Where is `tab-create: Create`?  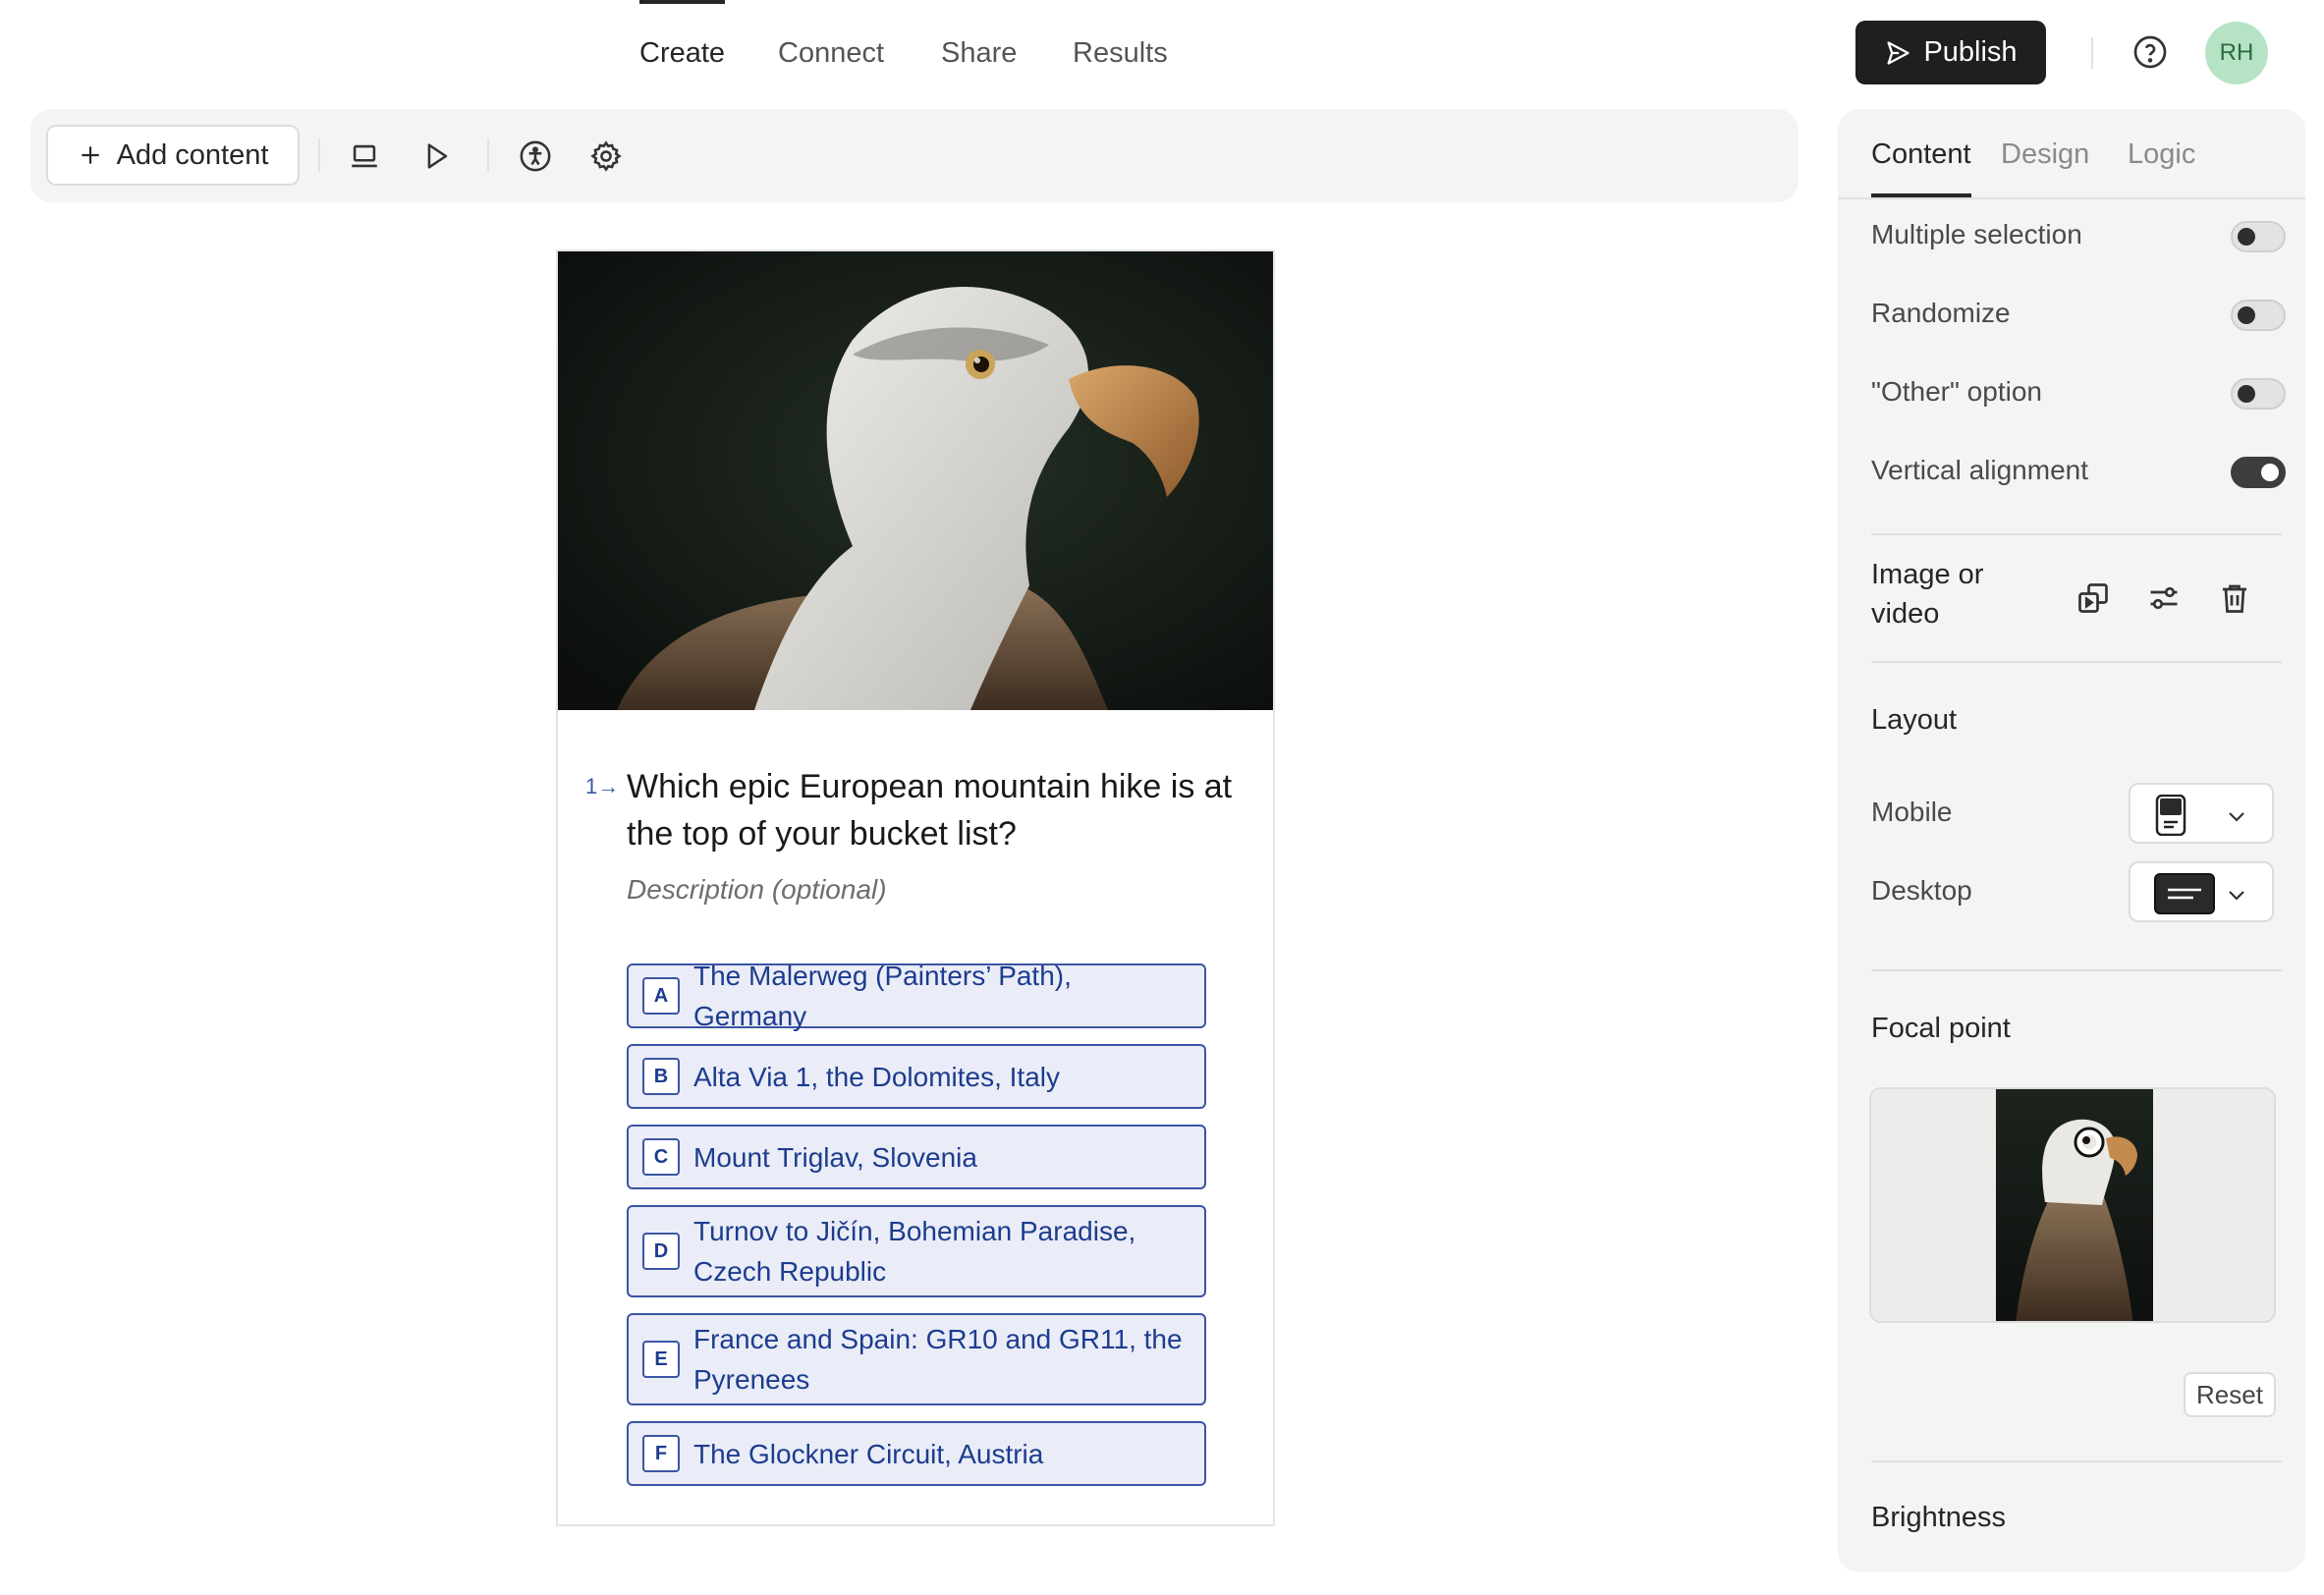
tab-create: Create is located at coordinates (682, 36).